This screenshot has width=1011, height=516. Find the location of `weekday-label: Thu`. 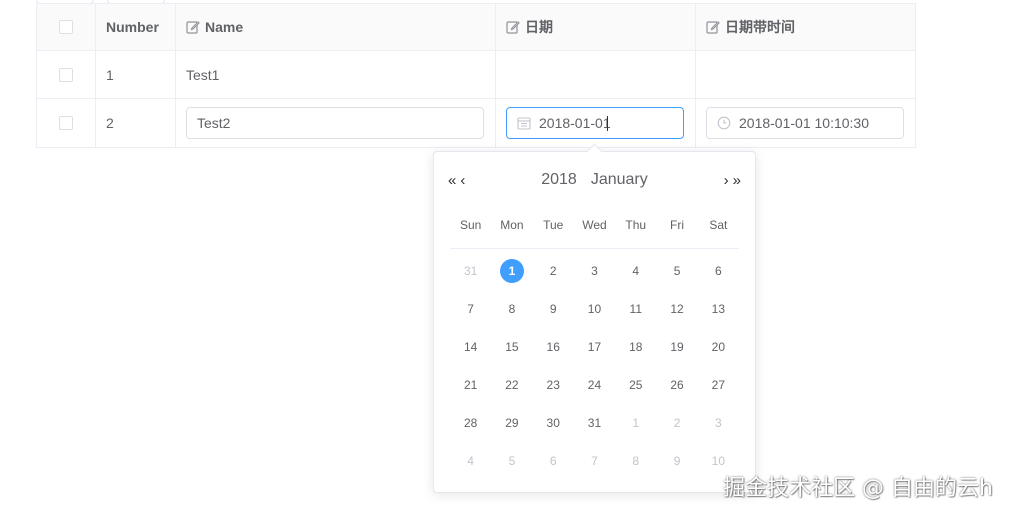

weekday-label: Thu is located at coordinates (636, 225).